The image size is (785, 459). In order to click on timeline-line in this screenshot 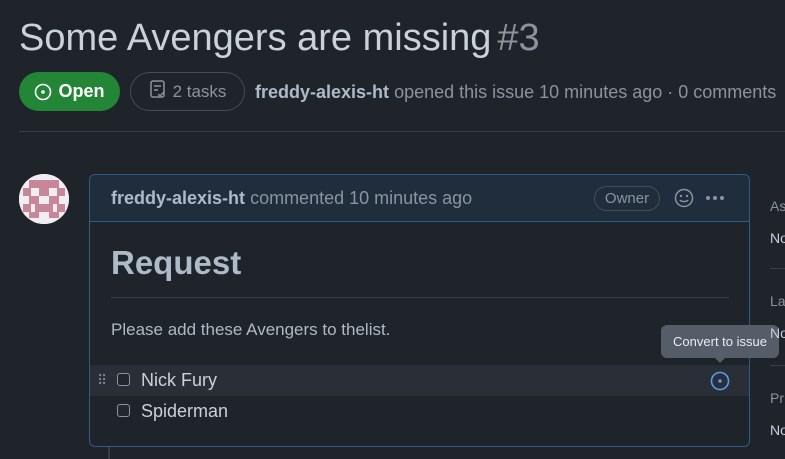, I will do `click(109, 453)`.